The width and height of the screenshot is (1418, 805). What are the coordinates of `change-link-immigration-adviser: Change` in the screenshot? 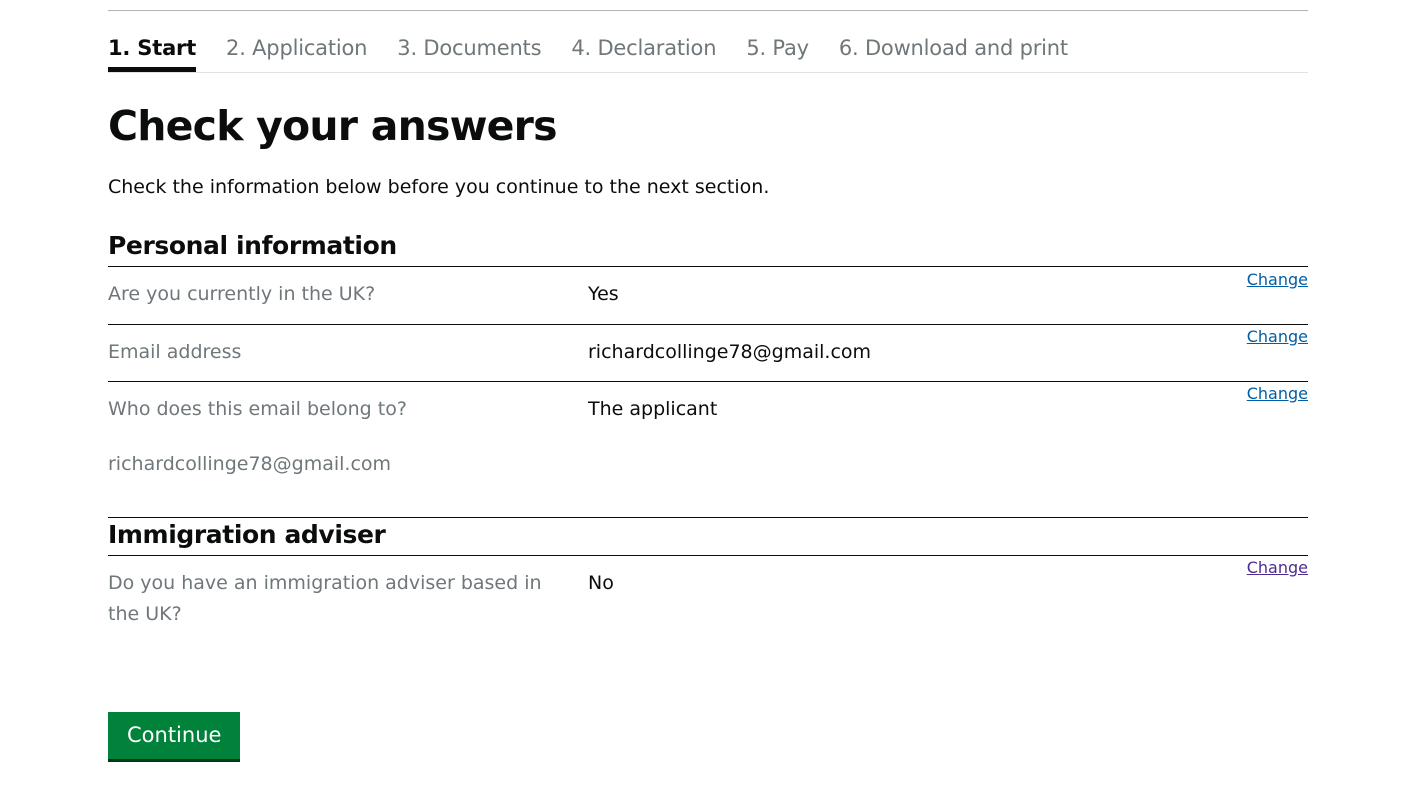 It's located at (1277, 568).